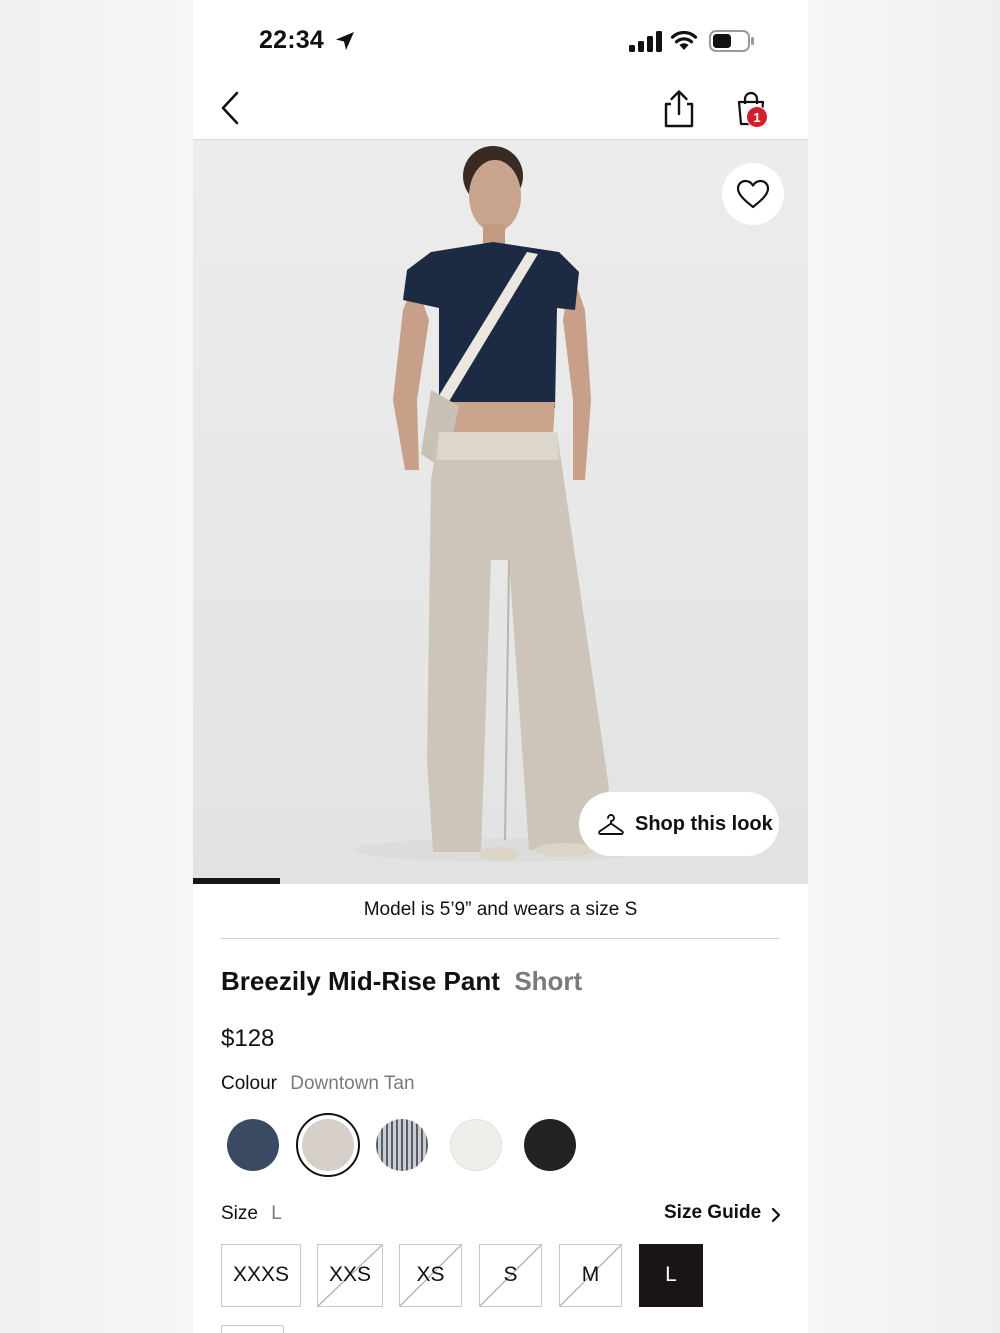 The image size is (1000, 1333). I want to click on product-name: Breezily Mid-Rise Pant, so click(360, 981).